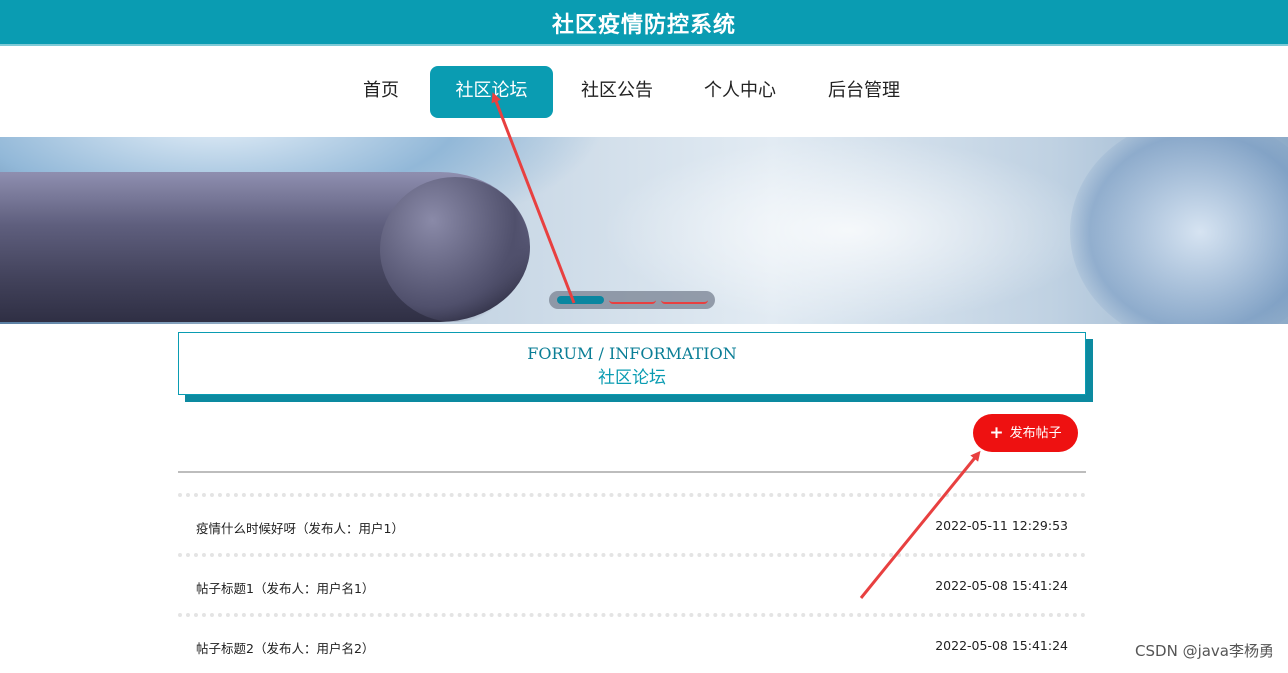  What do you see at coordinates (864, 92) in the screenshot?
I see `nav-item-admin: 后台管理` at bounding box center [864, 92].